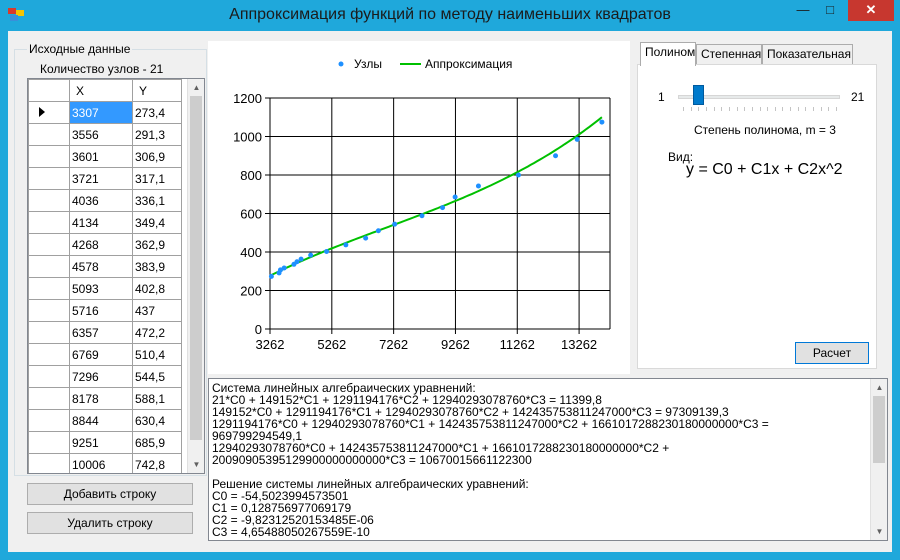  I want to click on cell-x: 8844, so click(101, 420).